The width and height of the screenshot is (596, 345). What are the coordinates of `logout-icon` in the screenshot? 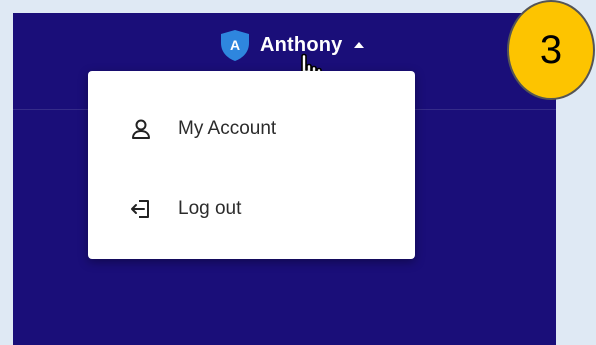 It's located at (140, 209).